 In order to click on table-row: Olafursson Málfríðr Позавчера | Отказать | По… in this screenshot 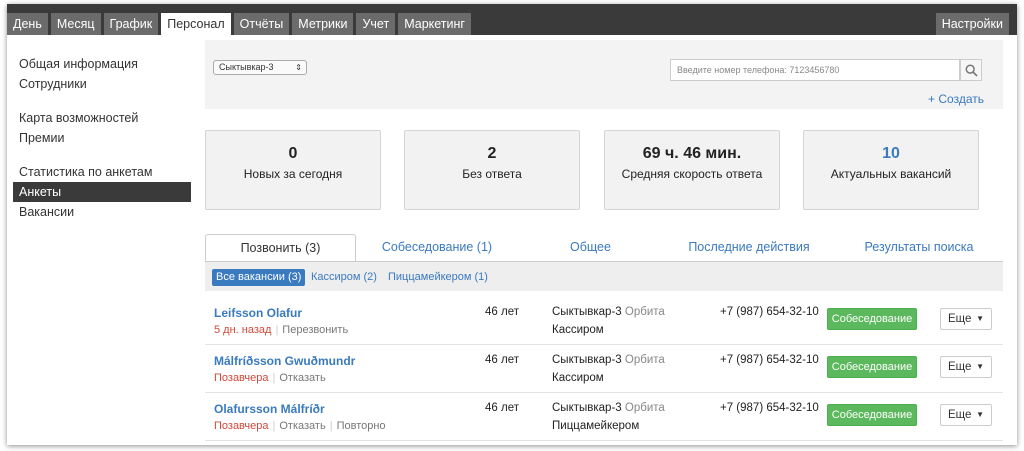, I will do `click(604, 417)`.